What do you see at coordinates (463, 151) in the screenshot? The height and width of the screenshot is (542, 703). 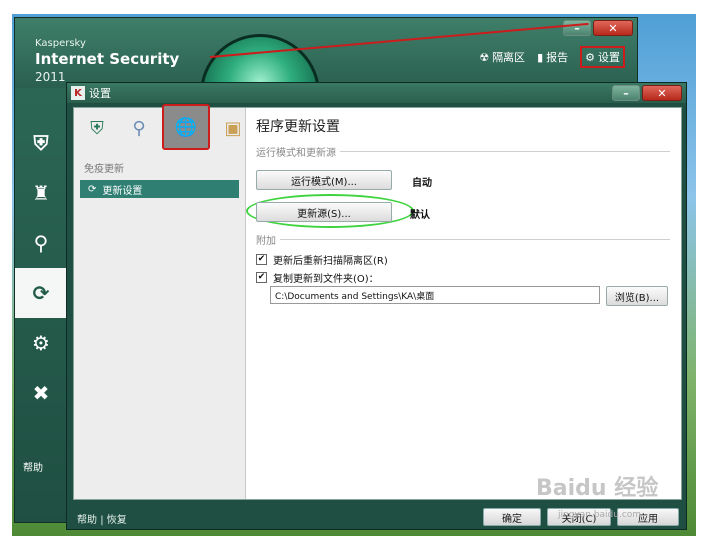 I see `group-run-mode-header: 运行模式和更新源` at bounding box center [463, 151].